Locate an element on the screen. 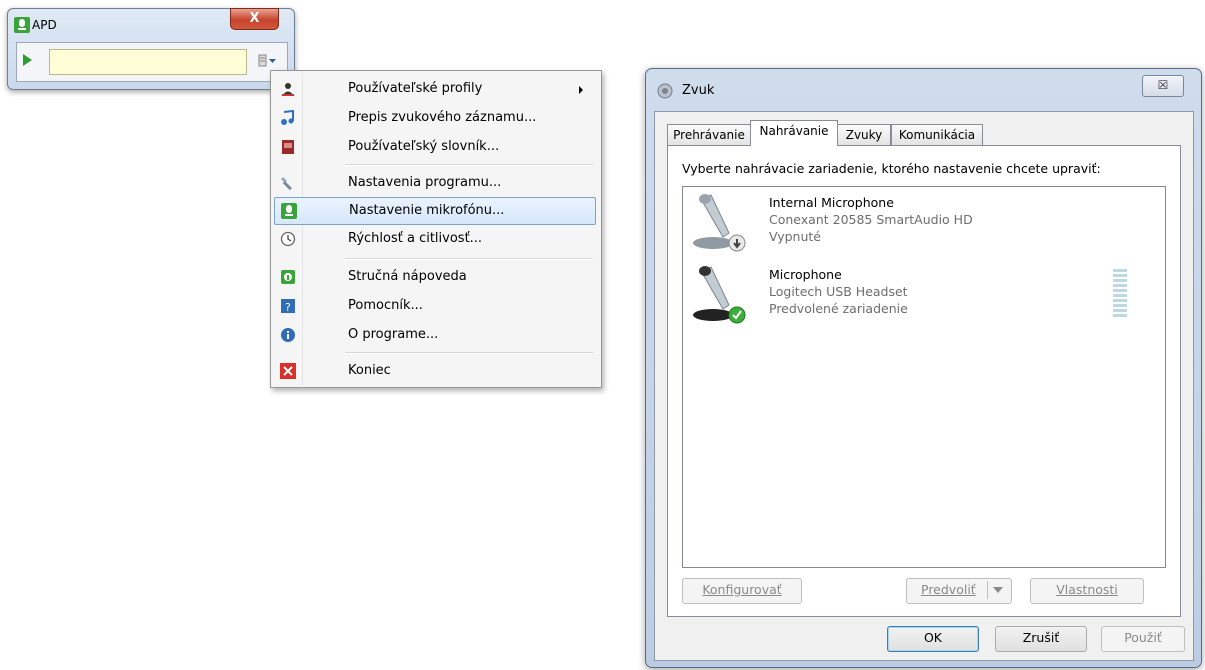 The height and width of the screenshot is (670, 1205). info-icon is located at coordinates (288, 335).